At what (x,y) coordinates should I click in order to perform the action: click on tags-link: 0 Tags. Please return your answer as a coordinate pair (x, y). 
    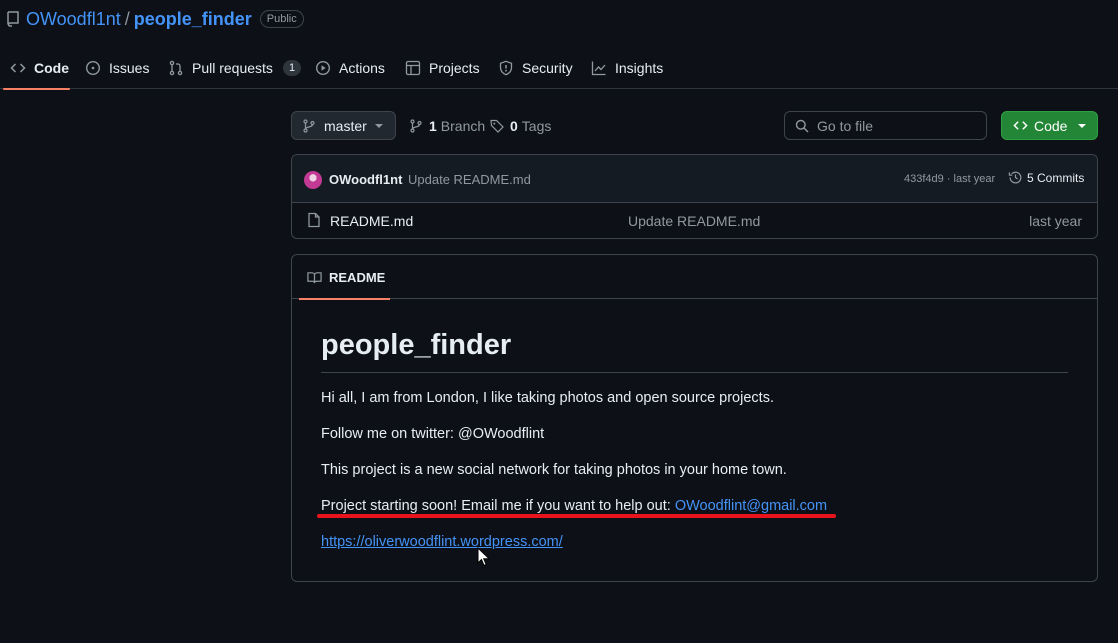
    Looking at the image, I should click on (520, 125).